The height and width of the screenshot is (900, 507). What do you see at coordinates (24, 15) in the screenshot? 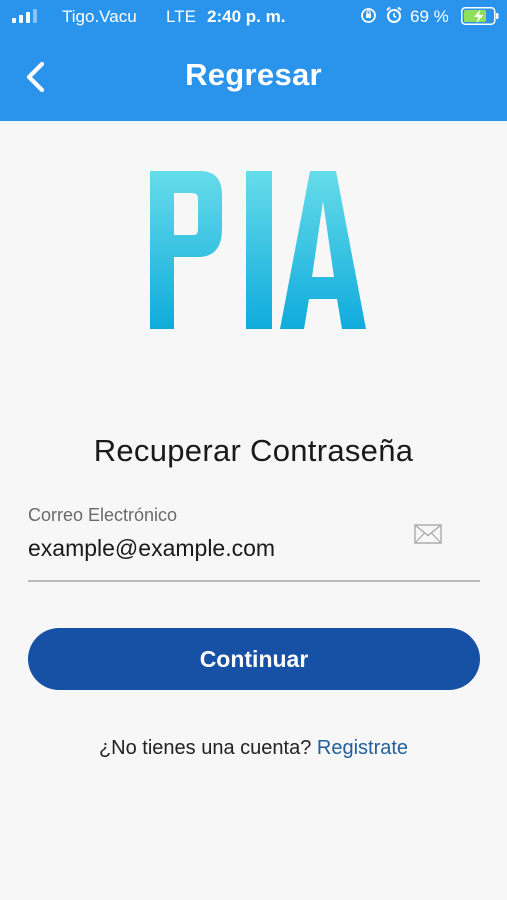
I see `signal-icon` at bounding box center [24, 15].